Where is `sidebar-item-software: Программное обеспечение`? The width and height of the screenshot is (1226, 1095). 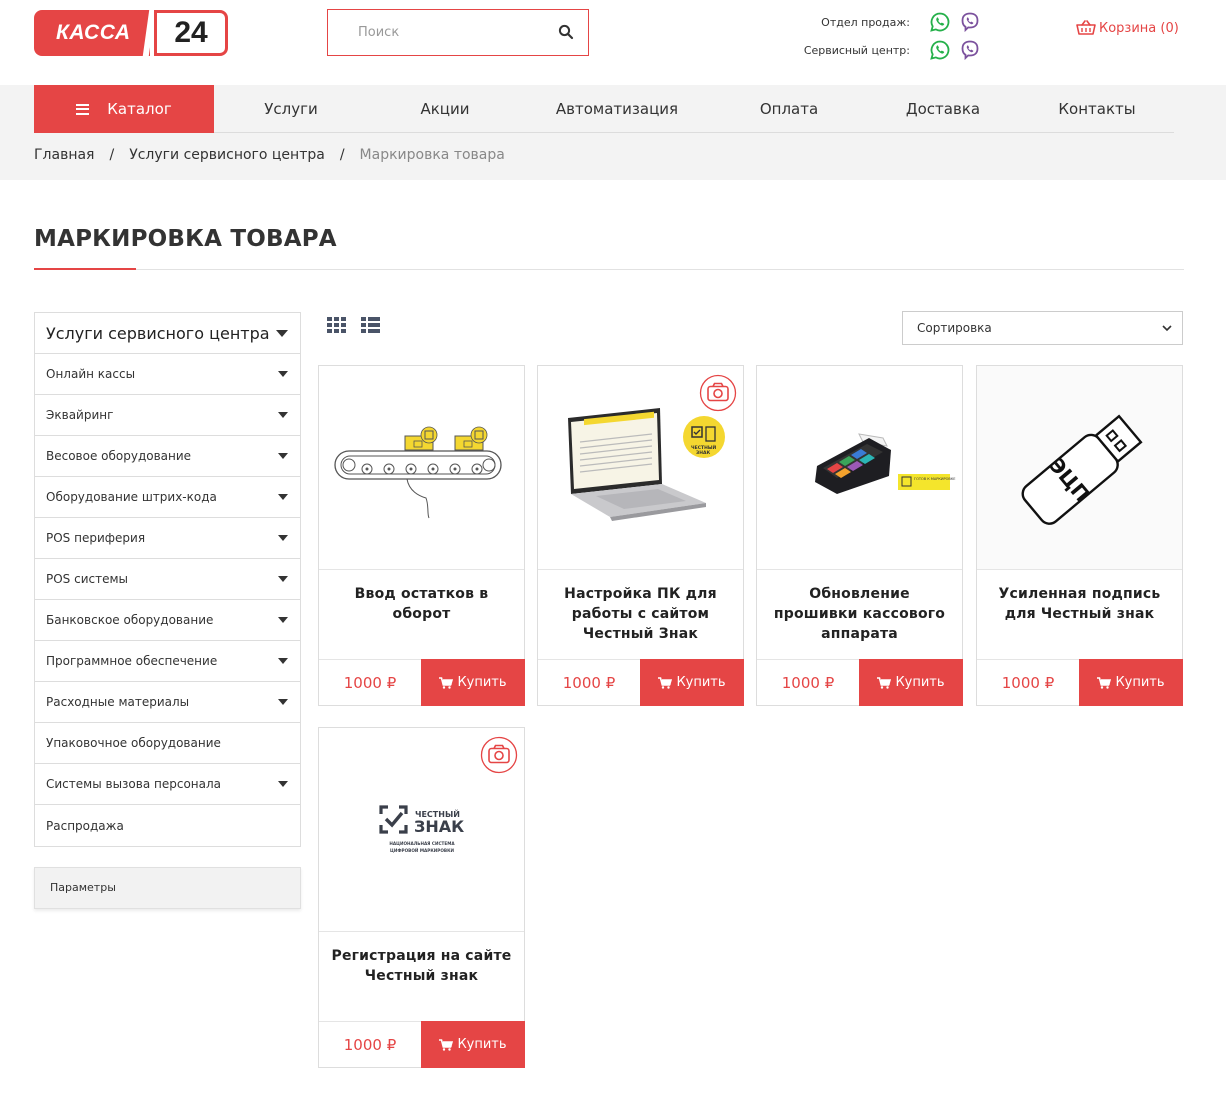 sidebar-item-software: Программное обеспечение is located at coordinates (167, 661).